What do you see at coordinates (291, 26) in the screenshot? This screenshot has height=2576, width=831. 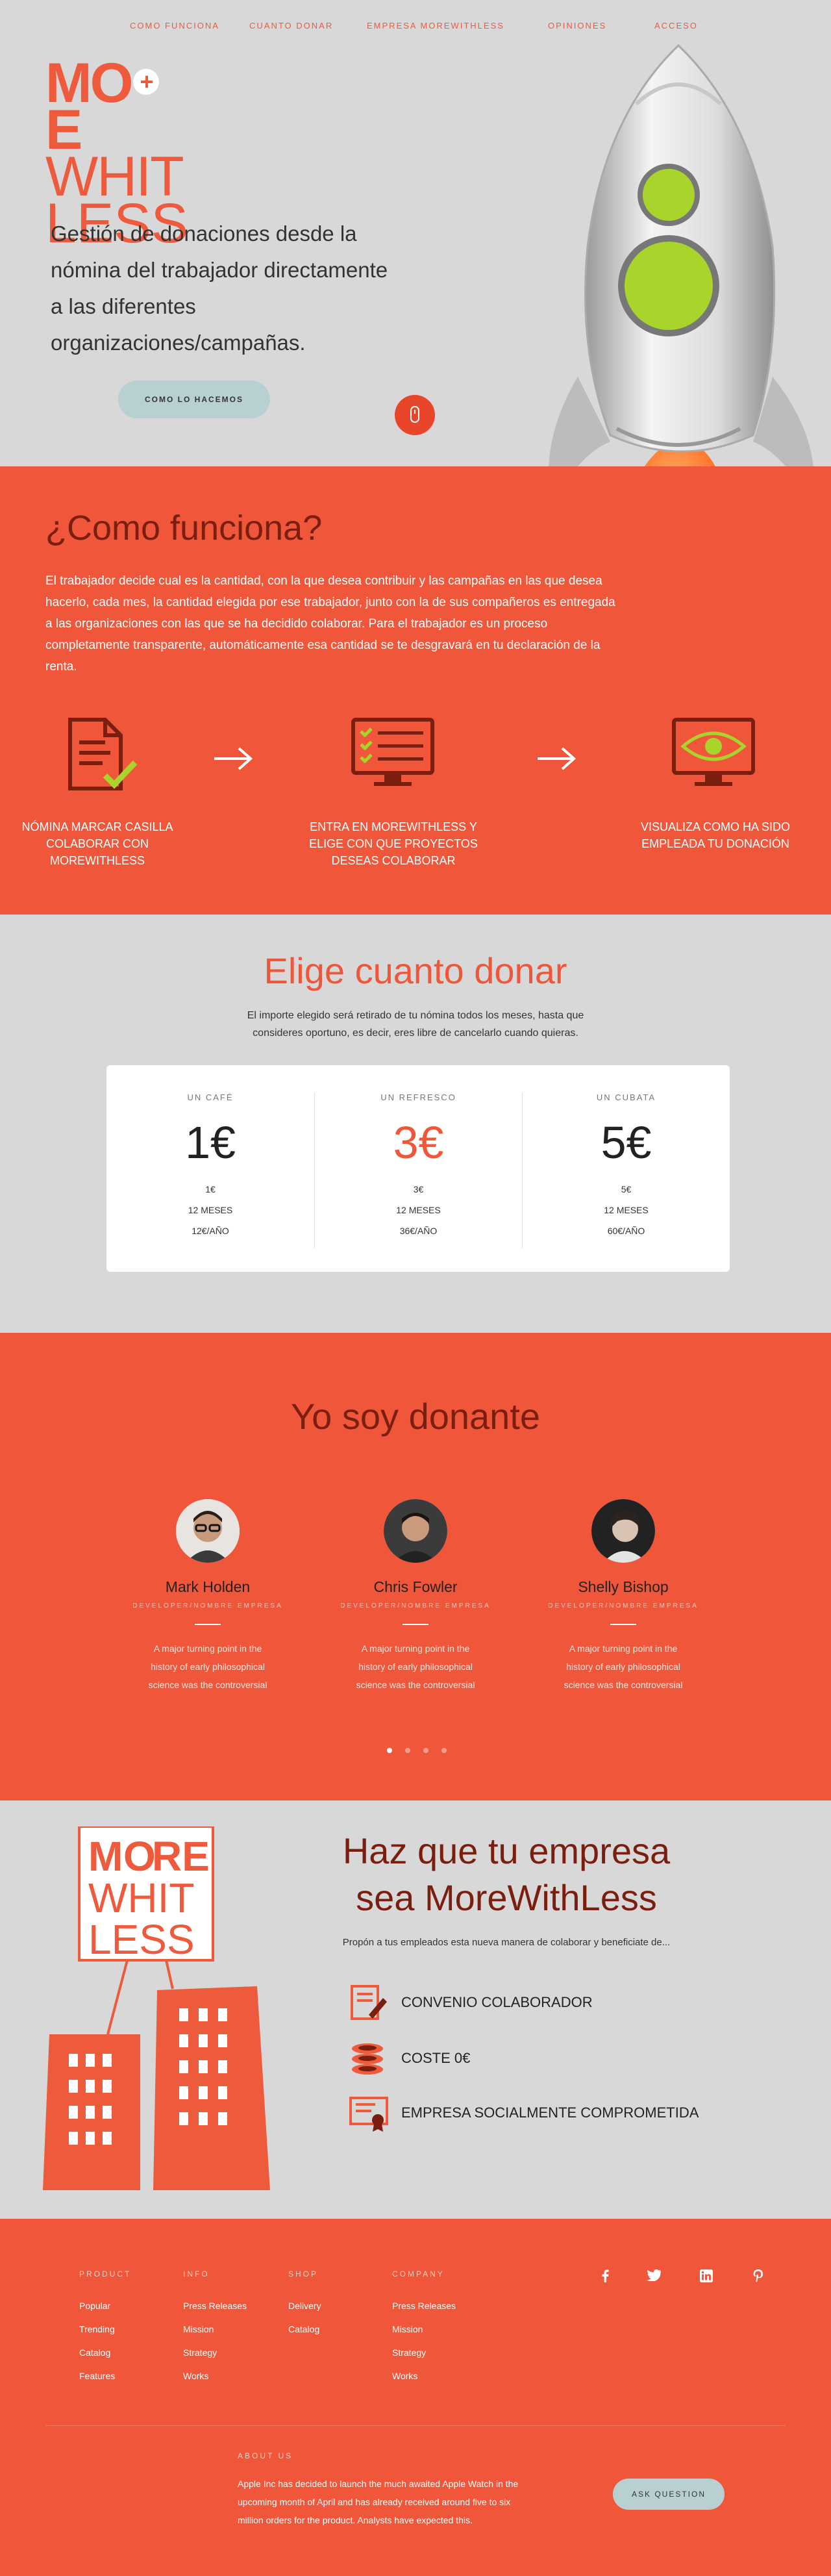 I see `nav-cuanto-donar: Cuanto donar` at bounding box center [291, 26].